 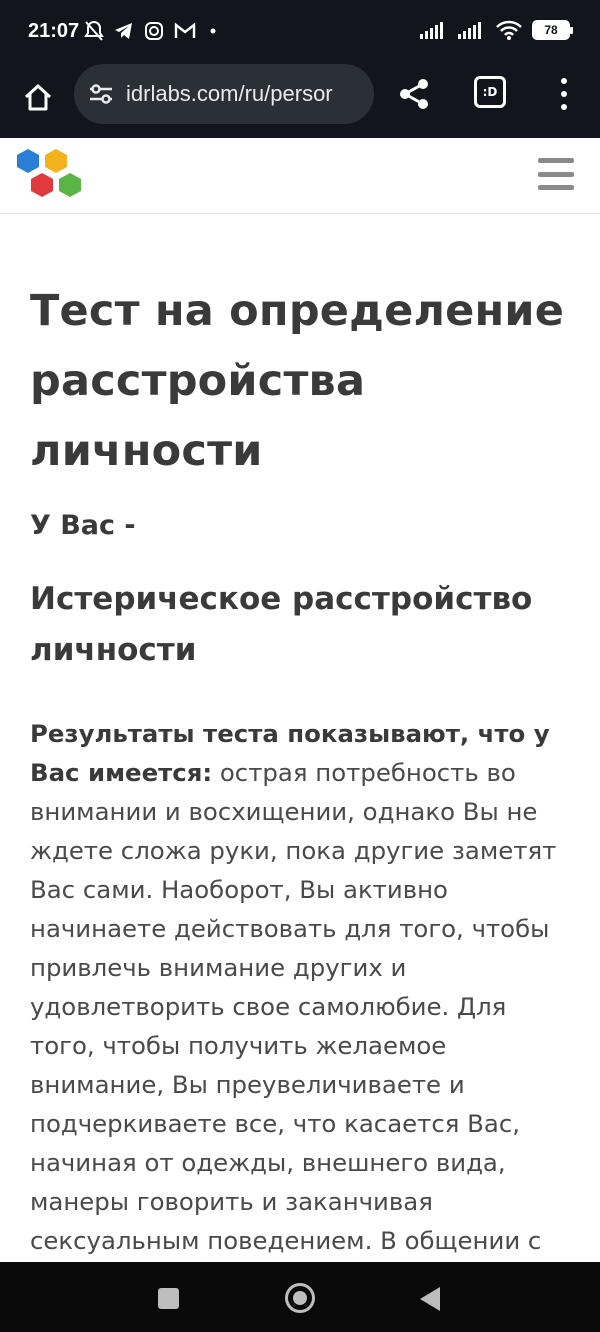 I want to click on site-settings-icon, so click(x=101, y=94).